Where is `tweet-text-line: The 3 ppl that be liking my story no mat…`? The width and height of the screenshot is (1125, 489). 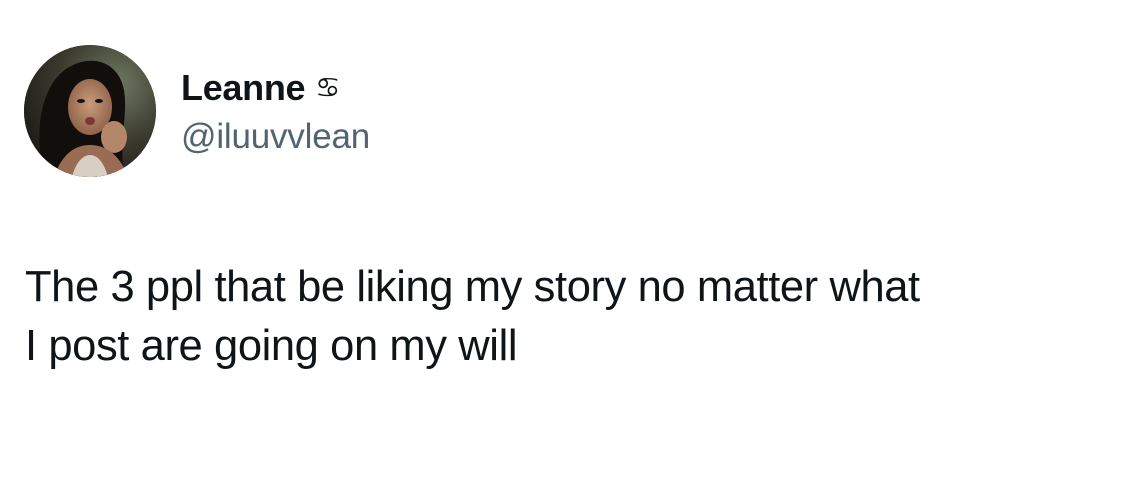 tweet-text-line: The 3 ppl that be liking my story no mat… is located at coordinates (472, 287).